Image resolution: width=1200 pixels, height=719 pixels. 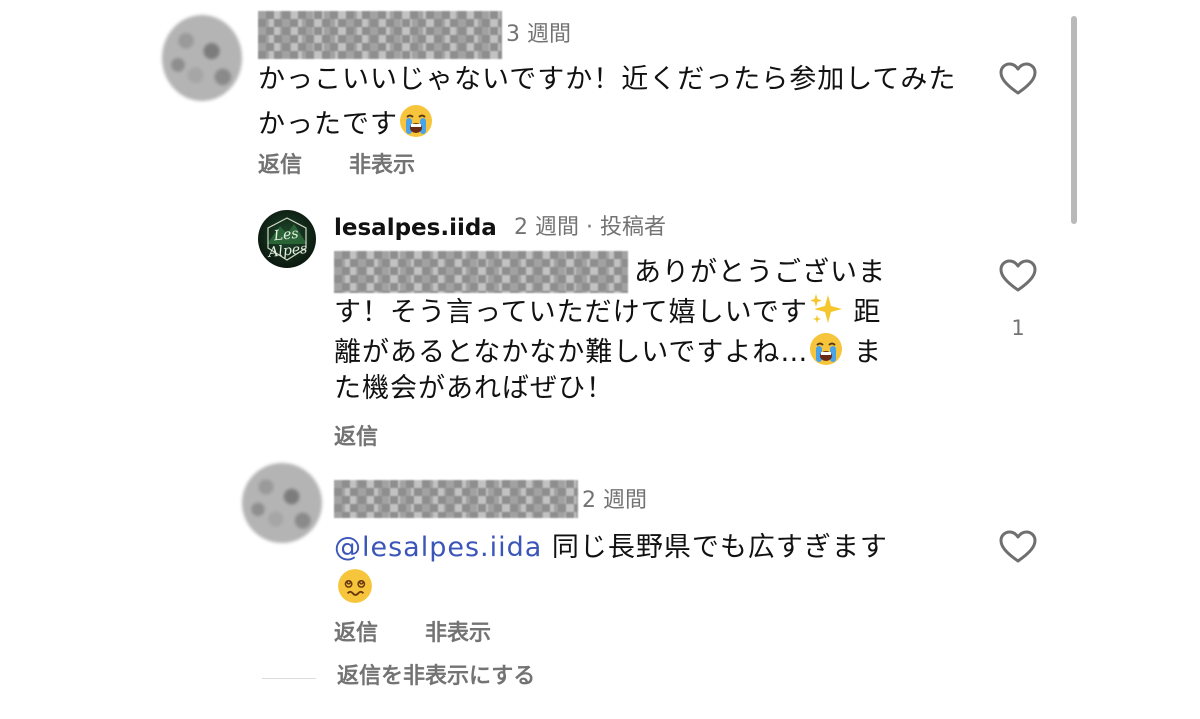 I want to click on reply-text-line-3-tail: ま, so click(x=863, y=352).